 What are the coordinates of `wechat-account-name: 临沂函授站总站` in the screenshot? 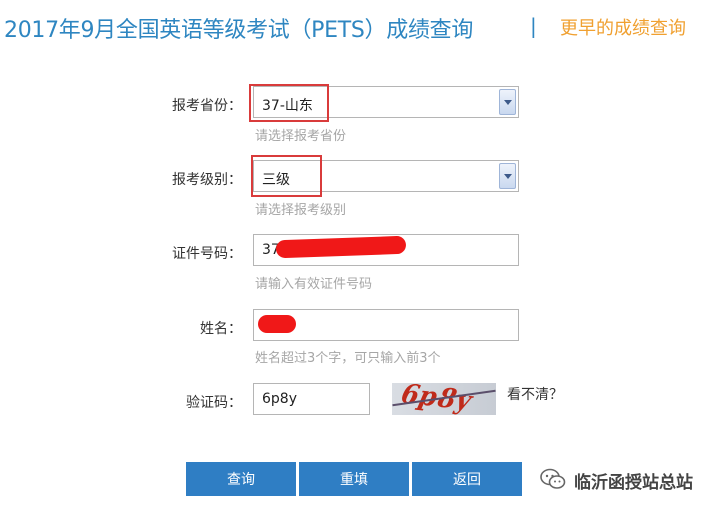 It's located at (633, 483).